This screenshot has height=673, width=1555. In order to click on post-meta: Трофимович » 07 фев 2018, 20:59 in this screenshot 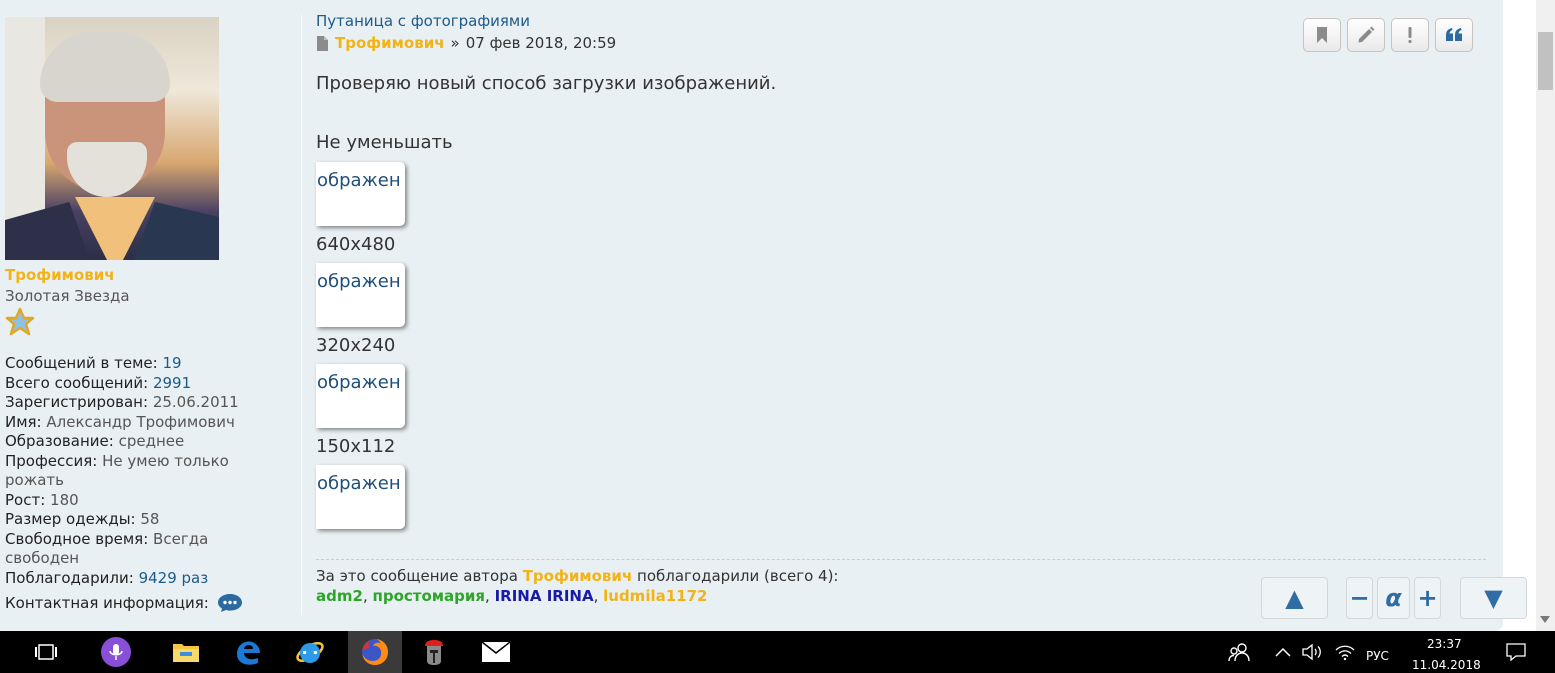, I will do `click(466, 43)`.